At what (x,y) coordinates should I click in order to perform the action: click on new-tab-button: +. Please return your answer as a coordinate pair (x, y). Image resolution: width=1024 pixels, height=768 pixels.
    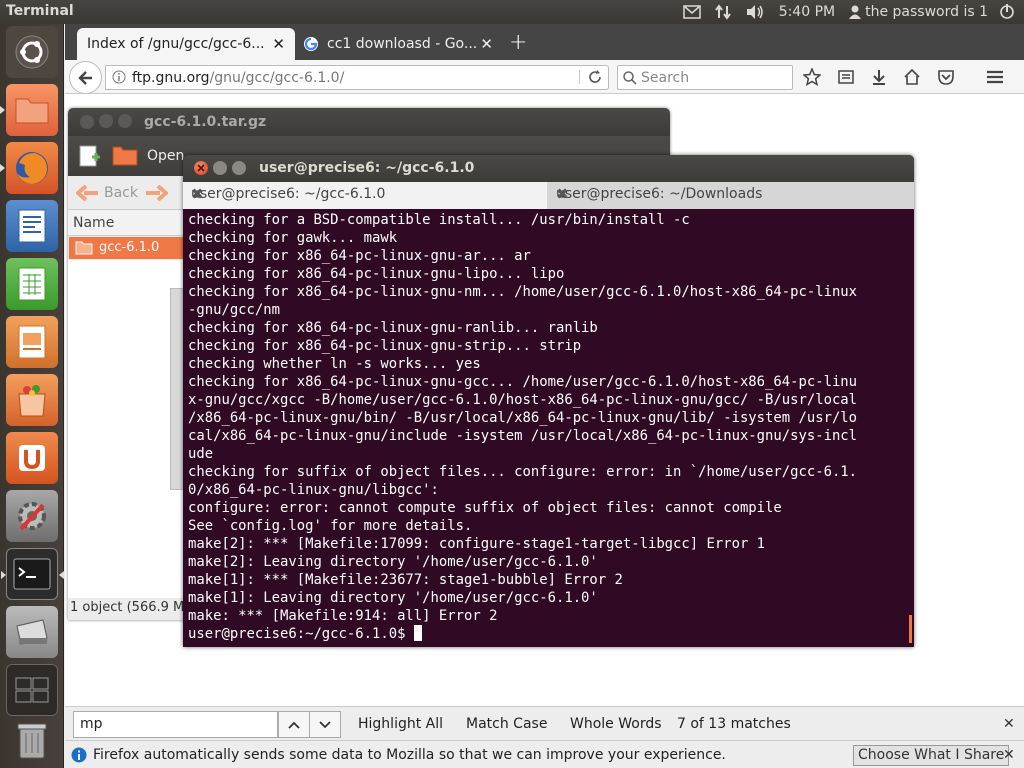
    Looking at the image, I should click on (518, 42).